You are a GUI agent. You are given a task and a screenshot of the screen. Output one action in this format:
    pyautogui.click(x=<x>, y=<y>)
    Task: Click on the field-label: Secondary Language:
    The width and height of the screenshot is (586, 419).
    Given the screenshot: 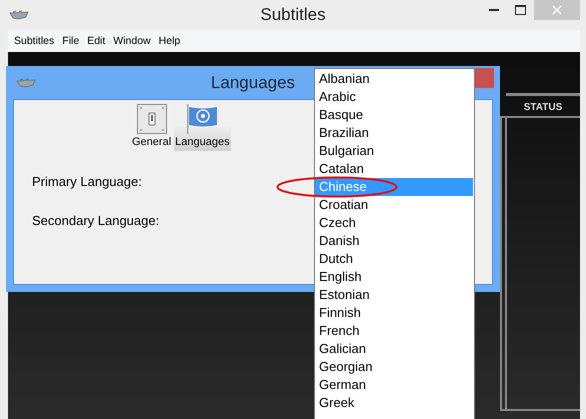 What is the action you would take?
    pyautogui.click(x=96, y=220)
    